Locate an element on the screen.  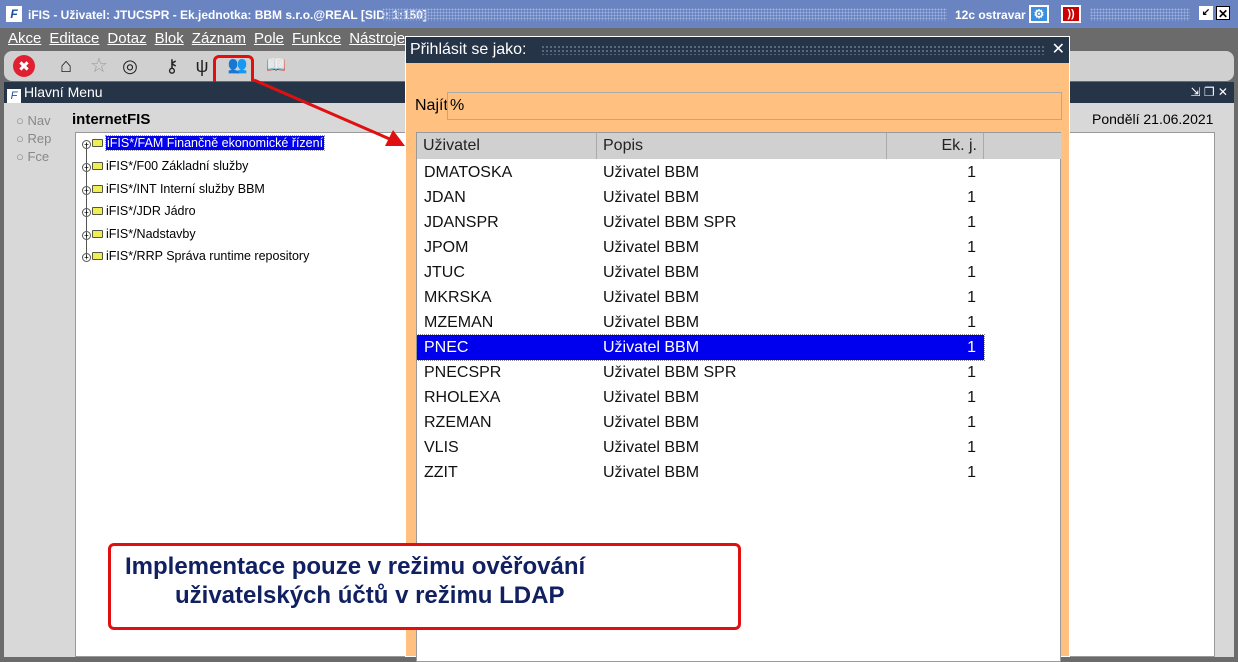
note-line-2: uživatelských účtů v režimu LDAP is located at coordinates (370, 595).